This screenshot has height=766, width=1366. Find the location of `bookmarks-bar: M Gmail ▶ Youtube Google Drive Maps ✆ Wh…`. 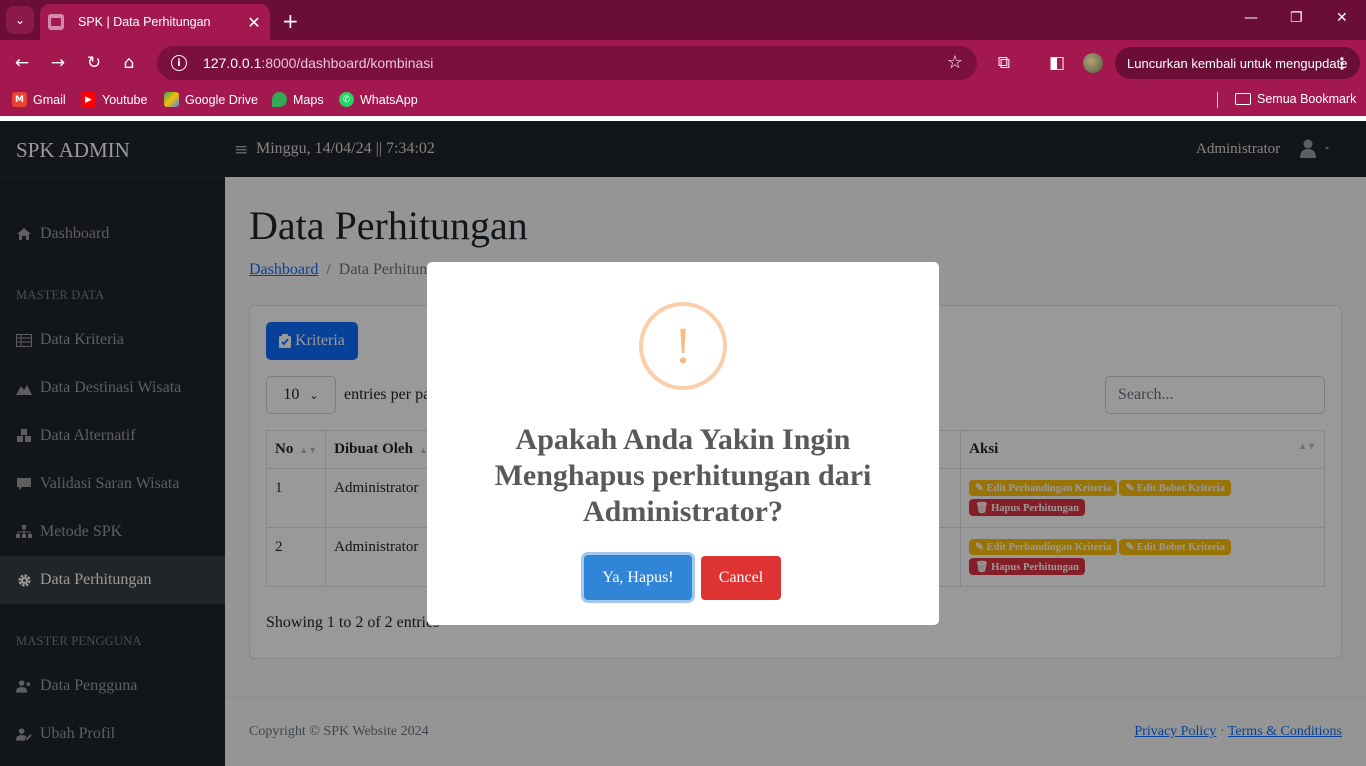

bookmarks-bar: M Gmail ▶ Youtube Google Drive Maps ✆ Wh… is located at coordinates (683, 101).